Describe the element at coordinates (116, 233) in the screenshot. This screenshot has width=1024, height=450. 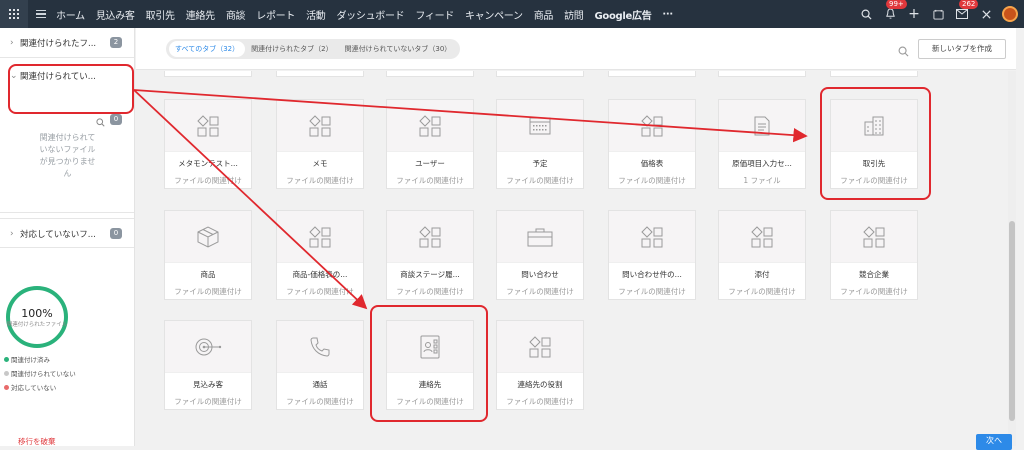
I see `count-badge: 0` at that location.